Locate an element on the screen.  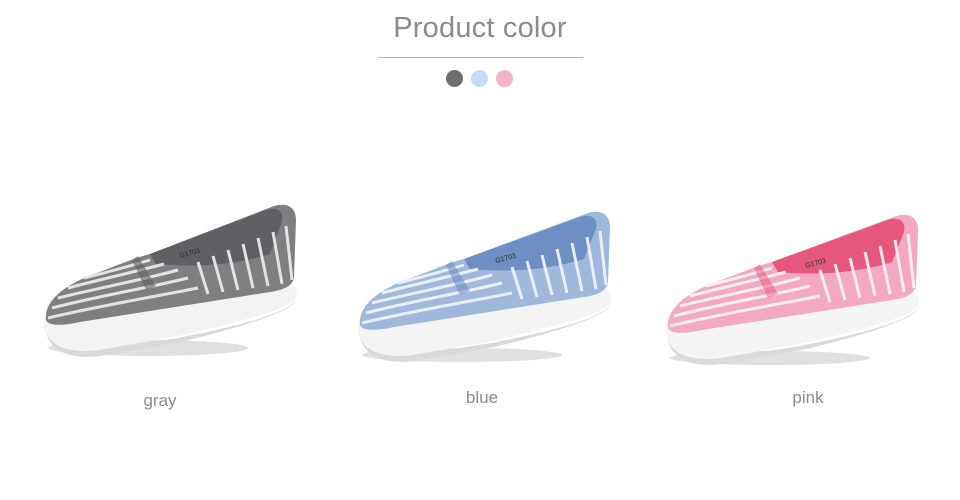
color-swatches is located at coordinates (481, 79).